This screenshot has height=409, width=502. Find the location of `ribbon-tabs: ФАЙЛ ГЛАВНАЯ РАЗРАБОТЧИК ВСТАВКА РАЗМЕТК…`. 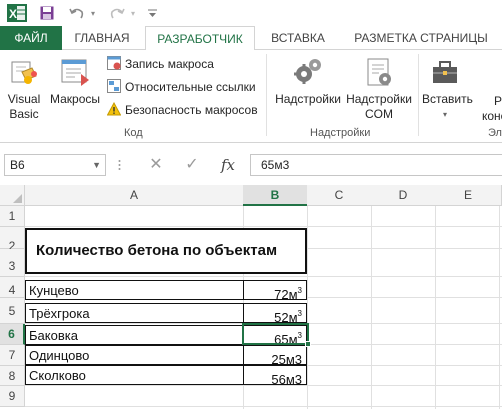

ribbon-tabs: ФАЙЛ ГЛАВНАЯ РАЗРАБОТЧИК ВСТАВКА РАЗМЕТК… is located at coordinates (251, 38).